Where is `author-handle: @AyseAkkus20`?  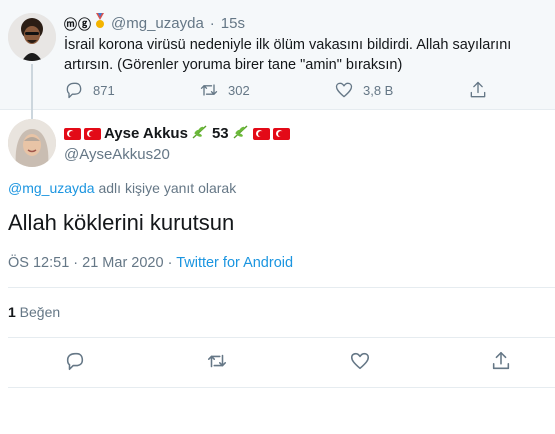 author-handle: @AyseAkkus20 is located at coordinates (117, 154).